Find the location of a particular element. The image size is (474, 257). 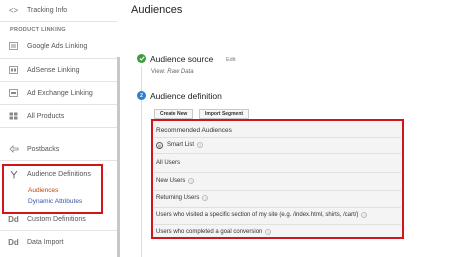

sidebar-item-label: Google Ads Linking is located at coordinates (57, 46).